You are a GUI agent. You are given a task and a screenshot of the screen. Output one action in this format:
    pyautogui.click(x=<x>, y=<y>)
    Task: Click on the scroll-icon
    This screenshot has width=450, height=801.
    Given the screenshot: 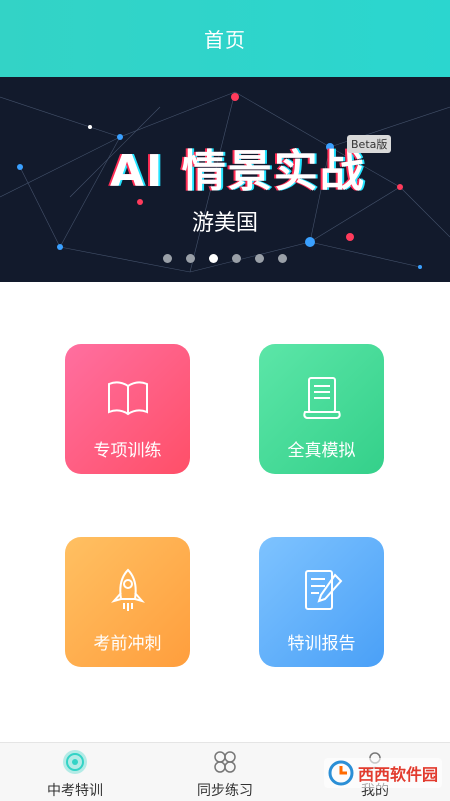 What is the action you would take?
    pyautogui.click(x=321, y=398)
    